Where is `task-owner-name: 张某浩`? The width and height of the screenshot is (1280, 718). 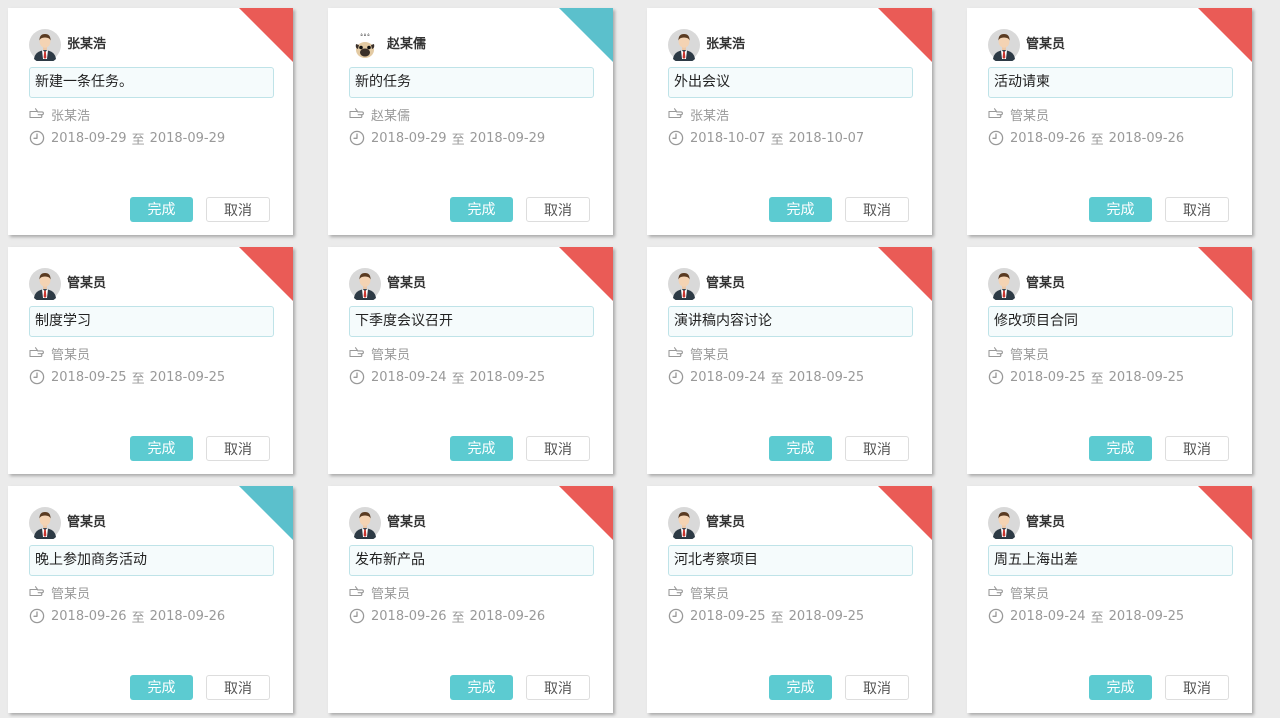 task-owner-name: 张某浩 is located at coordinates (87, 44).